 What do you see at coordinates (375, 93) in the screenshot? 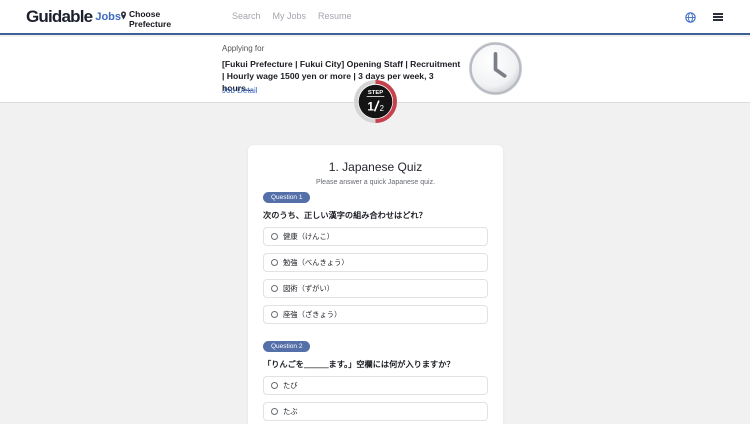
I see `step-label: STEP` at bounding box center [375, 93].